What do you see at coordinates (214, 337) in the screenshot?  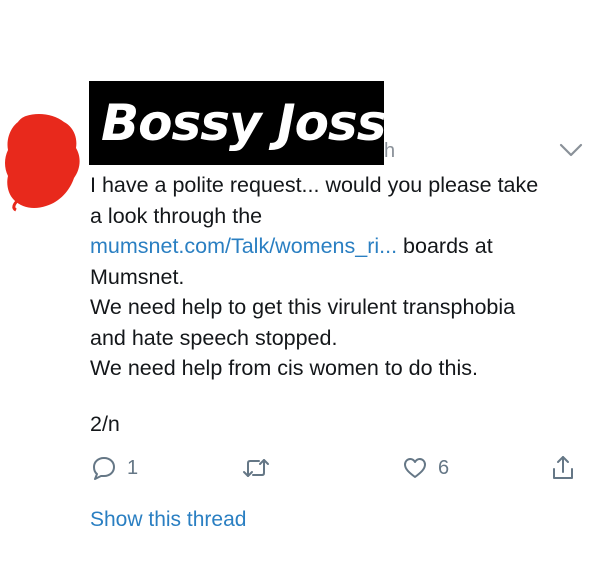 I see `tweet-text-line: and hate speech stopped.` at bounding box center [214, 337].